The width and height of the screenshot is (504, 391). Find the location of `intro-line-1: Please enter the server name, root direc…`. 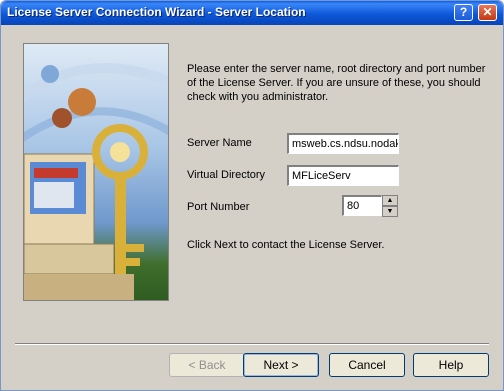

intro-line-1: Please enter the server name, root direc… is located at coordinates (336, 69).